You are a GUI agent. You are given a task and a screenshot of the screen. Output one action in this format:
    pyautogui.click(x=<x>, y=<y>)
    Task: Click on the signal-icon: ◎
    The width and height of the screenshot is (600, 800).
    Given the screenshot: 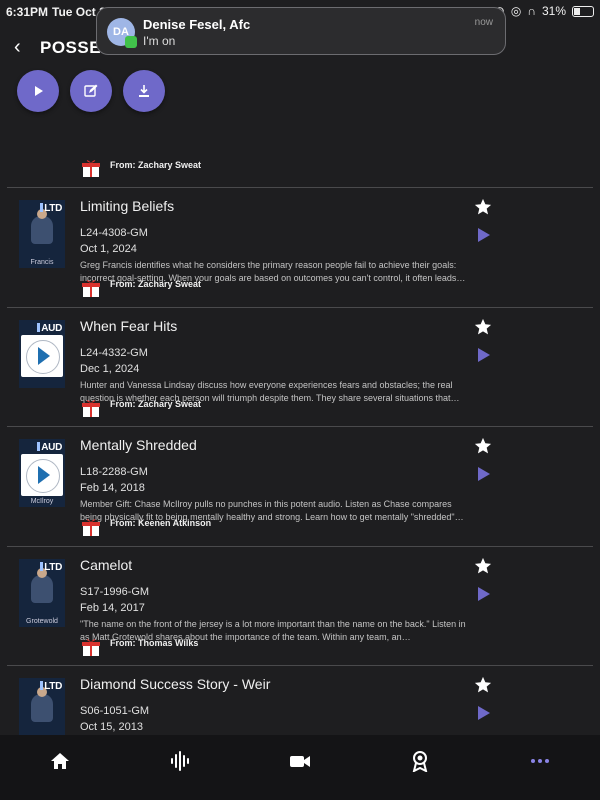 What is the action you would take?
    pyautogui.click(x=516, y=11)
    